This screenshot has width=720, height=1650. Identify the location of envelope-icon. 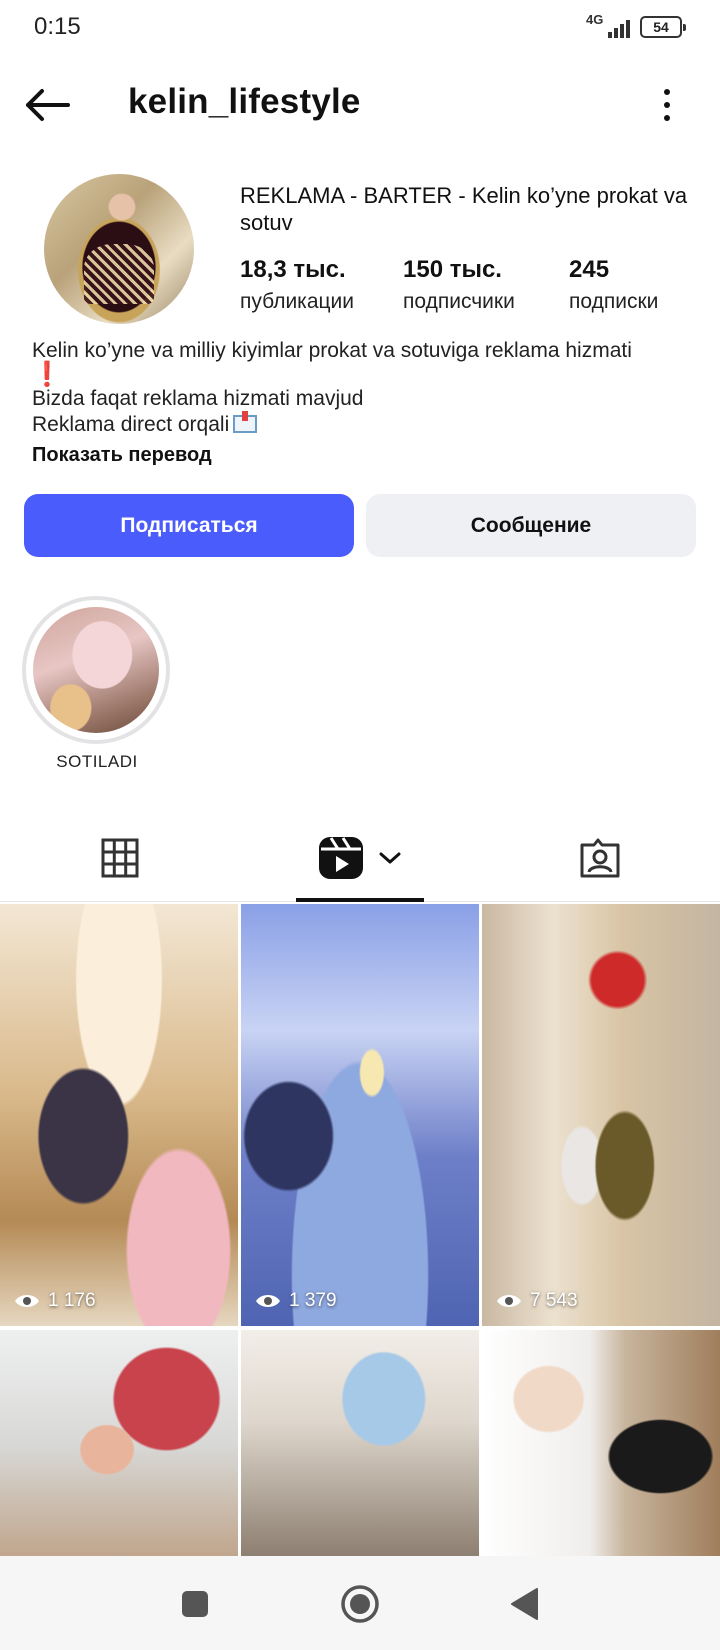
(245, 422).